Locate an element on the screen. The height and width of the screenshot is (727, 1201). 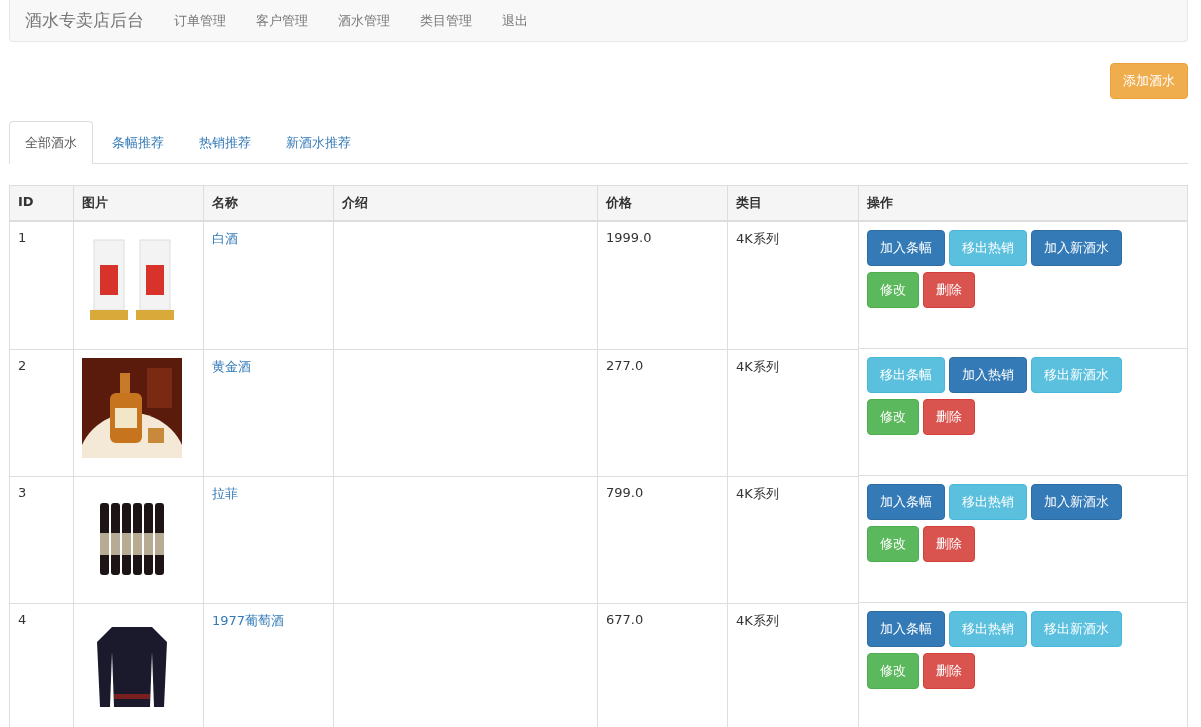
table-cell: 799.0 is located at coordinates (625, 492).